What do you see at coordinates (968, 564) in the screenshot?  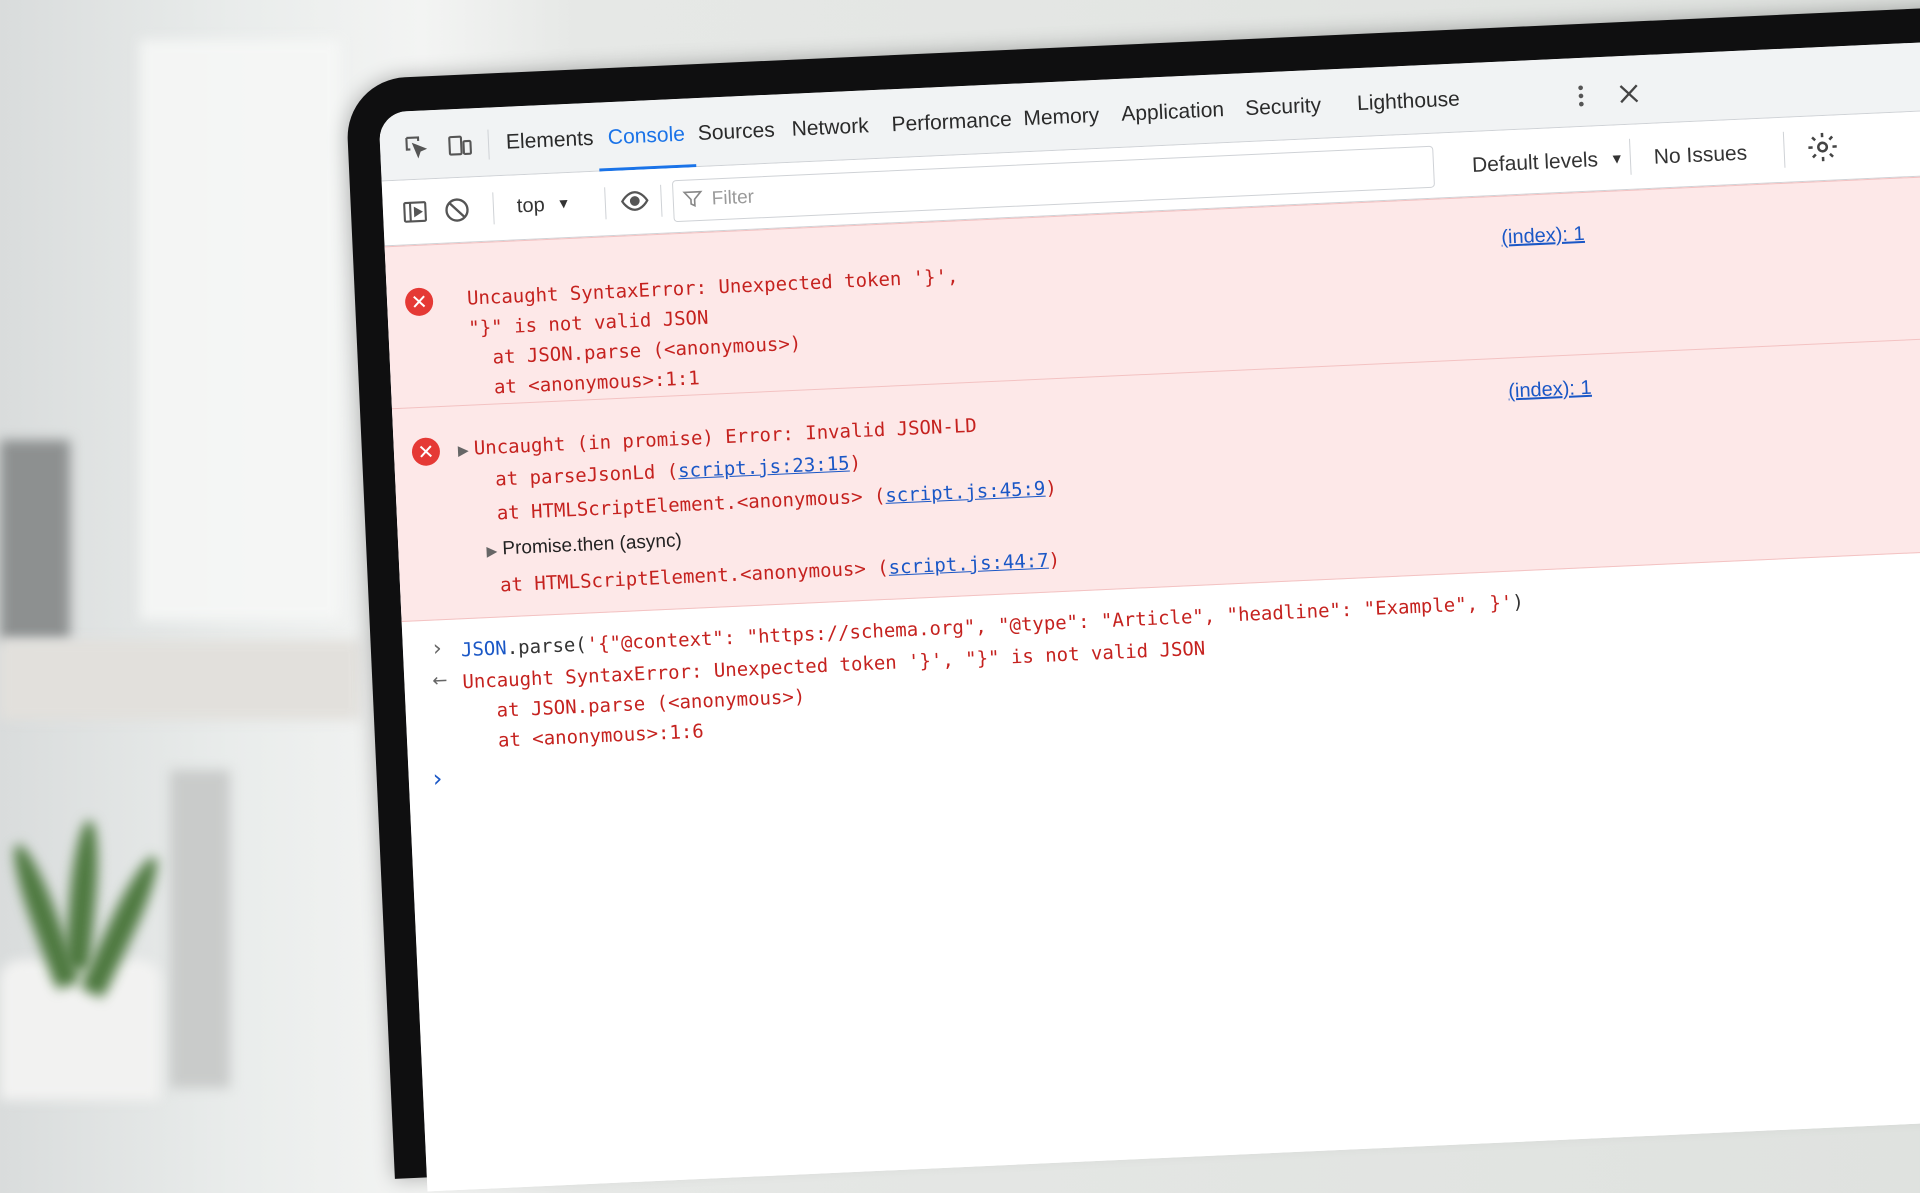 I see `script-link: script.js:44:7` at bounding box center [968, 564].